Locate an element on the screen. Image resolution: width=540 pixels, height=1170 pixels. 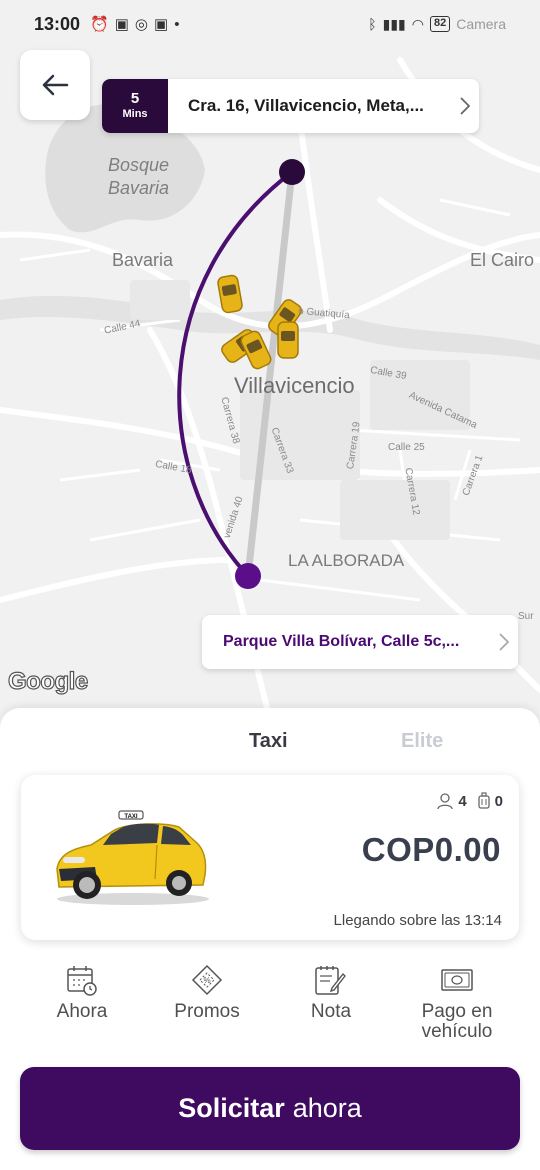
status-bar: 13:00 ⏰ ▣ ◎ ▣ • ᛒ ▮▮▮ ◠ 82 Camera is located at coordinates (270, 24).